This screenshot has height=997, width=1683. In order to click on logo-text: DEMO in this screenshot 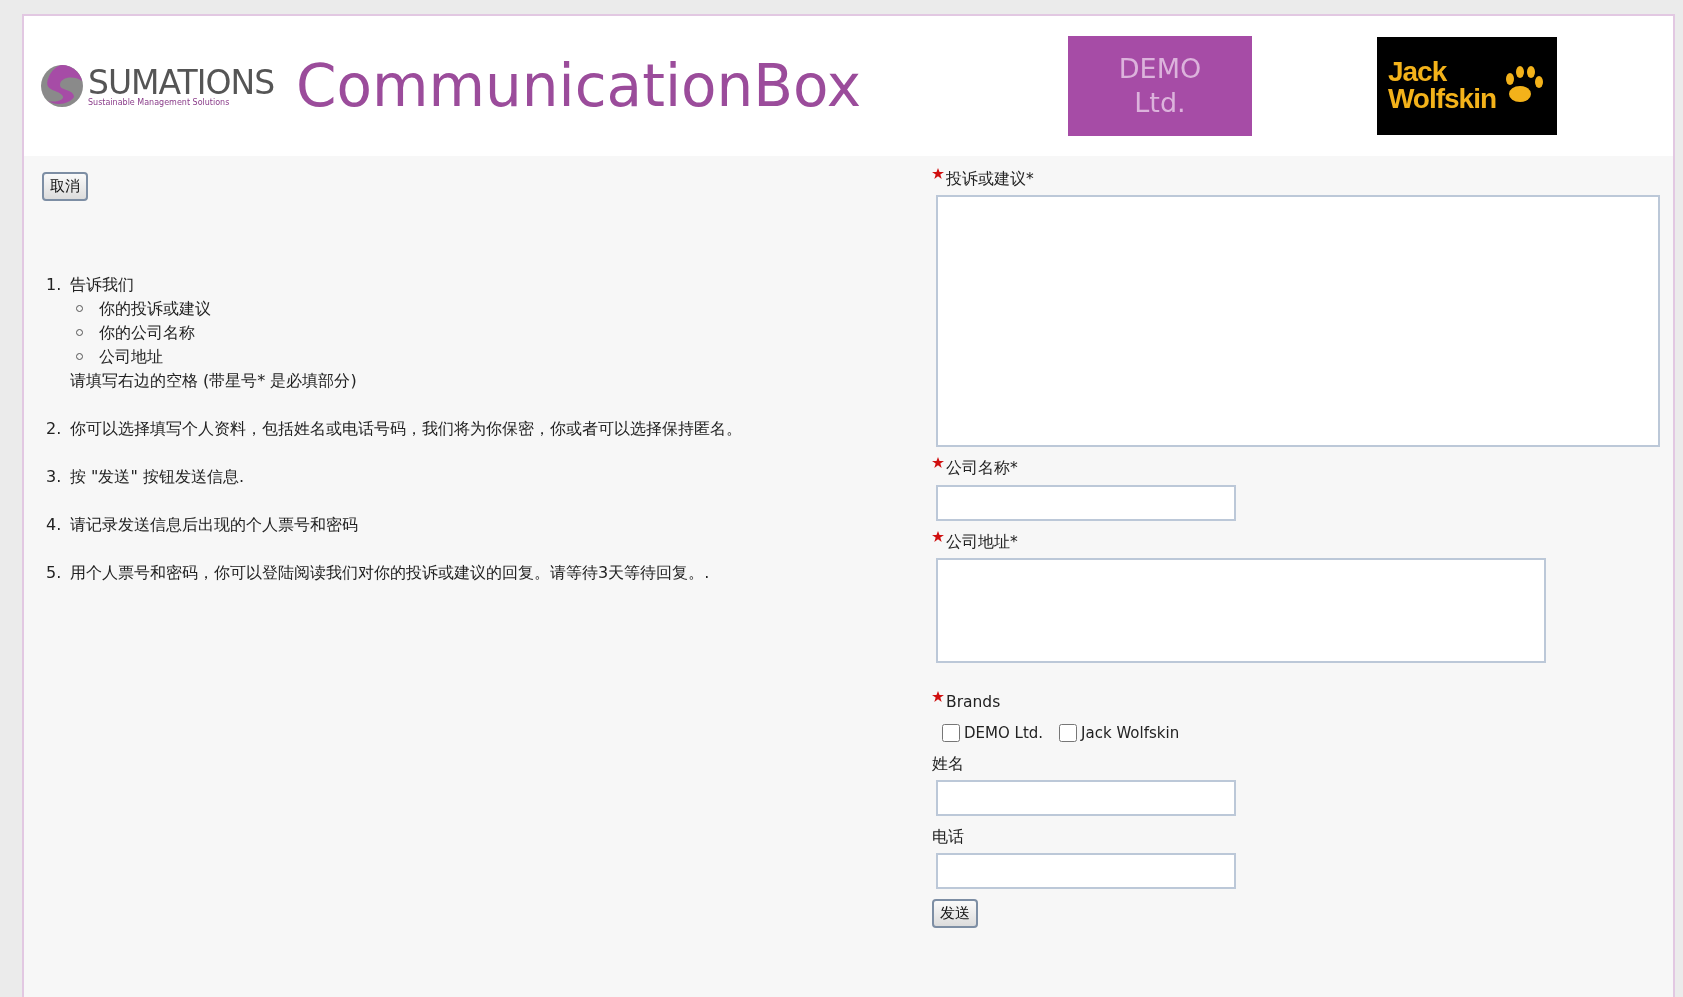, I will do `click(1160, 69)`.